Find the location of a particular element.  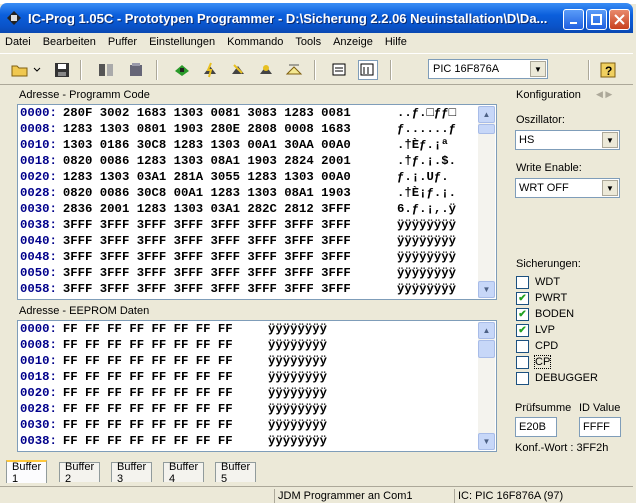

verify-button is located at coordinates (266, 70).